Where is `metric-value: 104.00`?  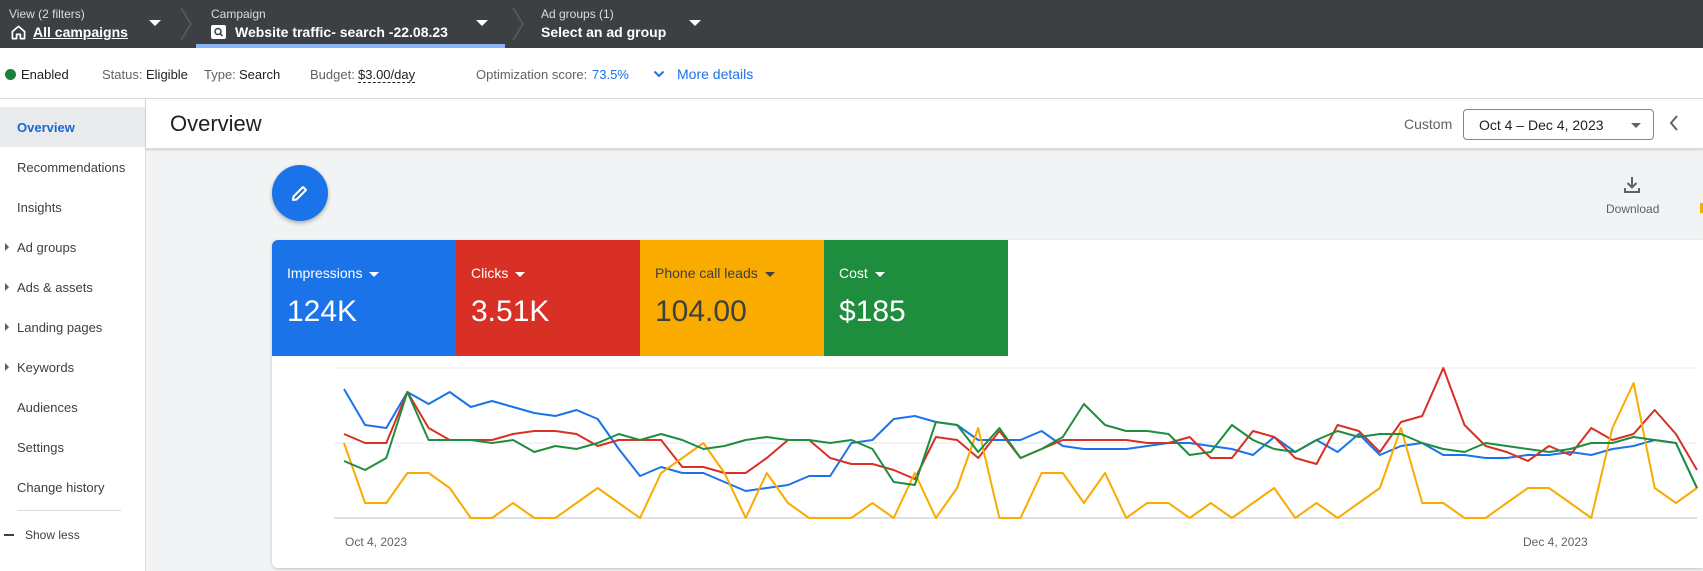
metric-value: 104.00 is located at coordinates (701, 311).